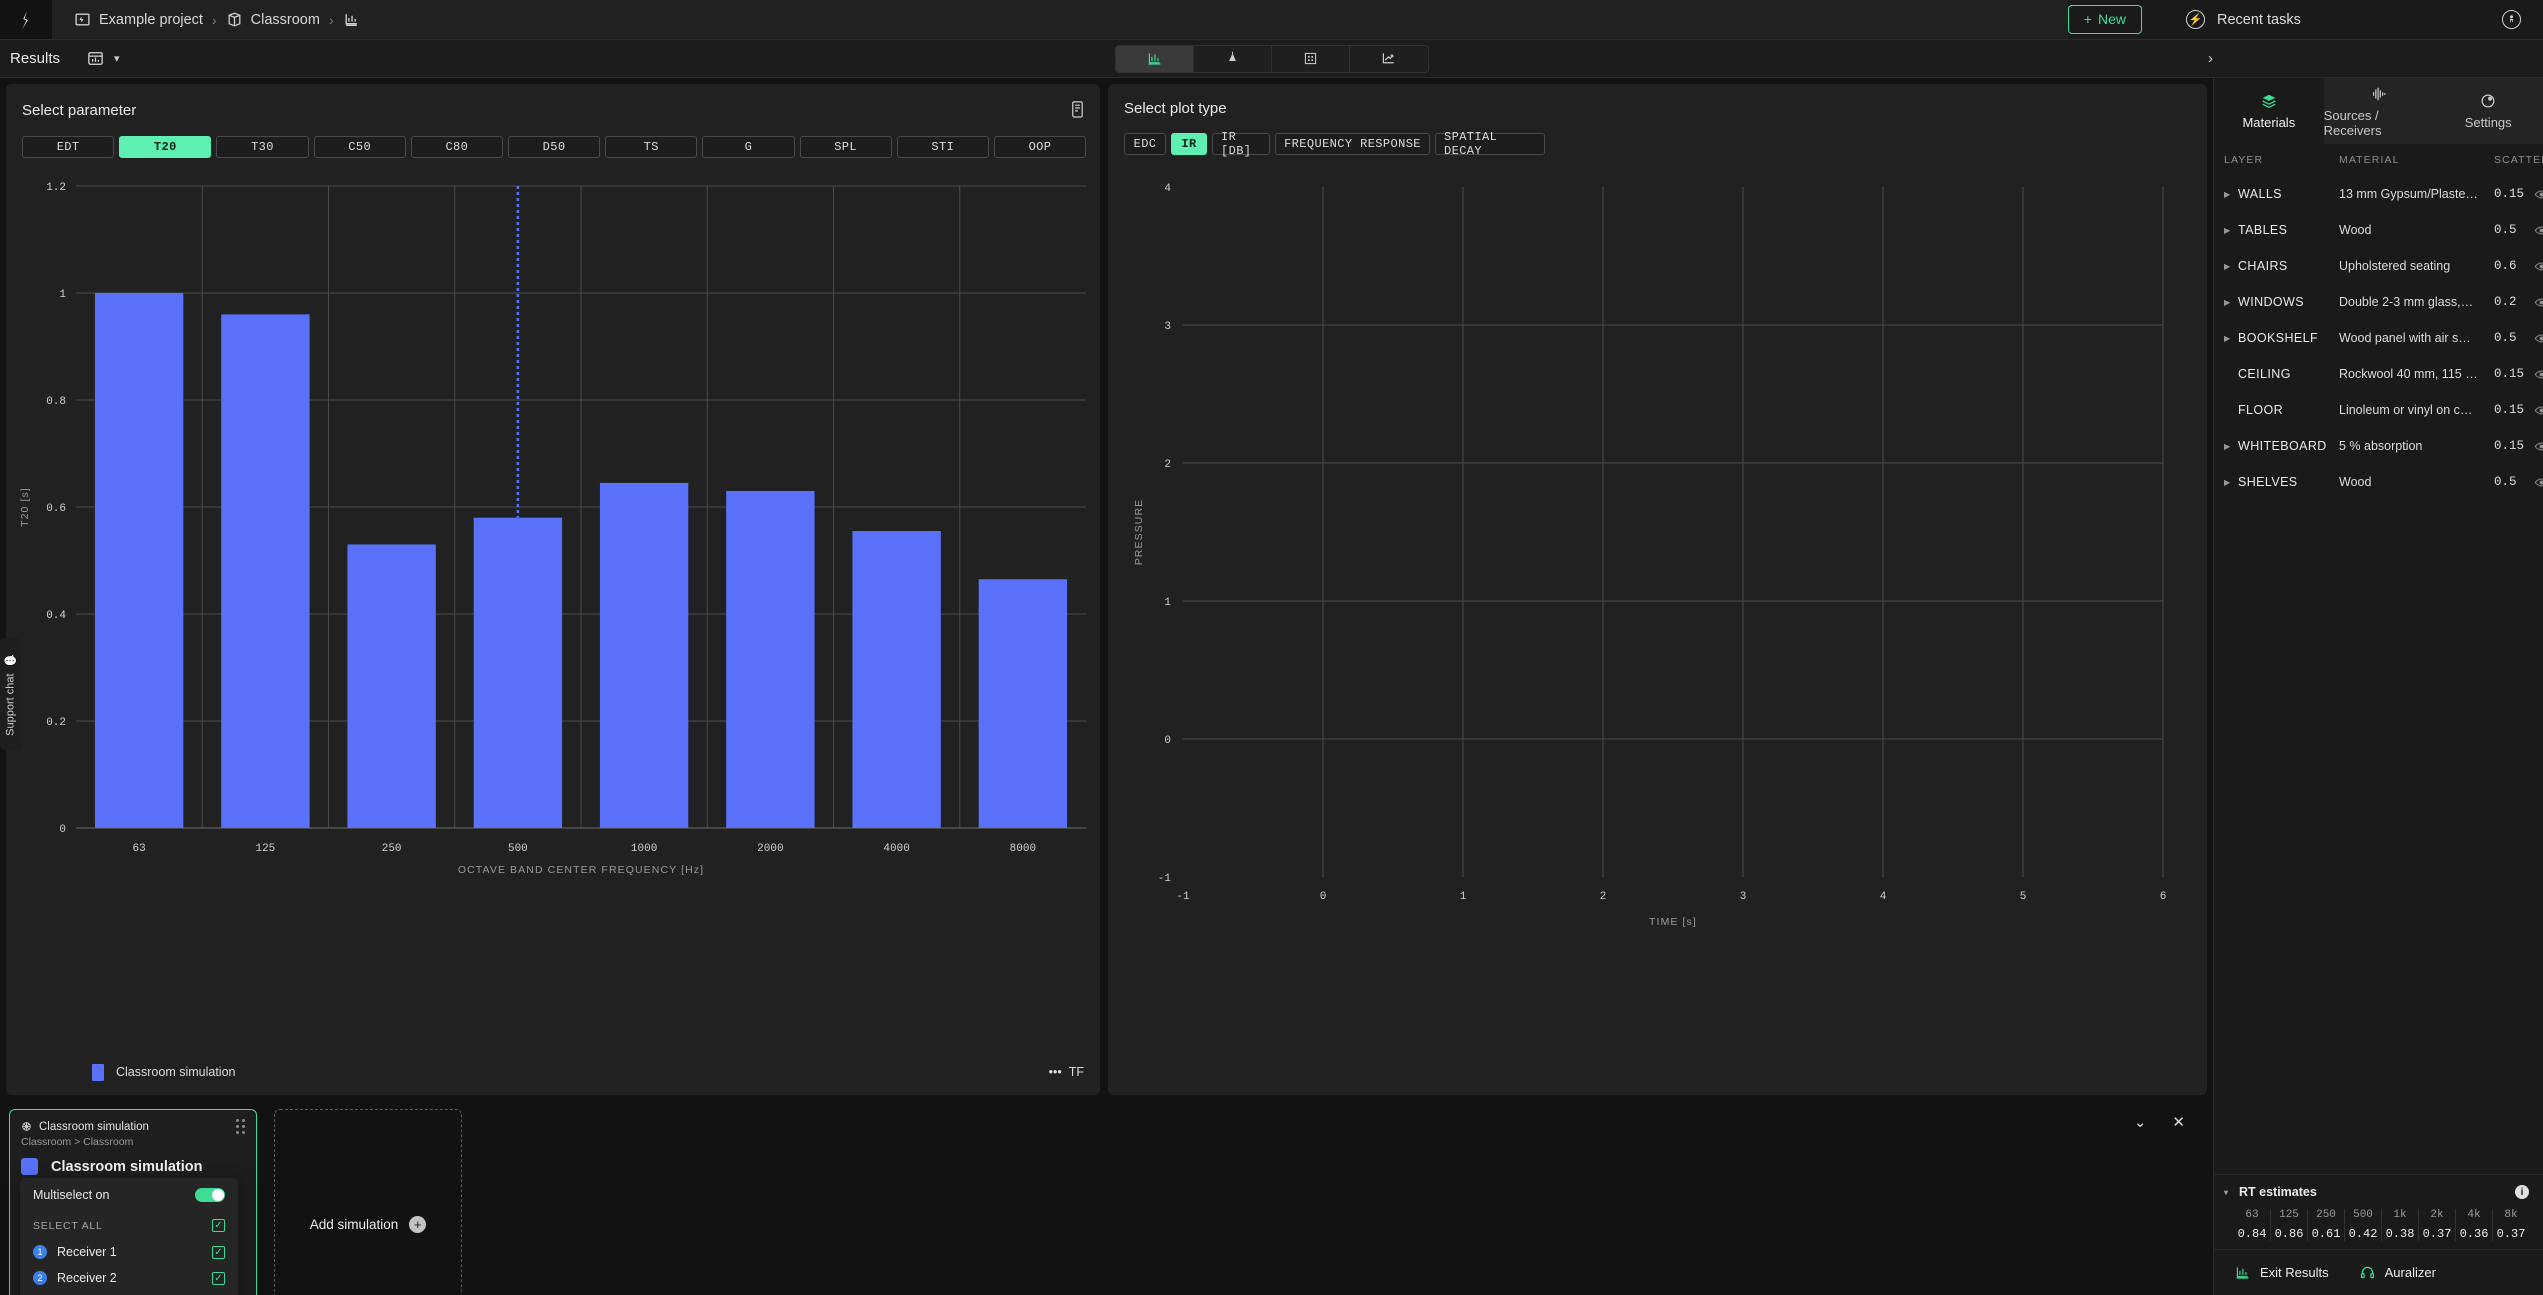 The width and height of the screenshot is (2543, 1295). I want to click on app-logo, so click(26, 19).